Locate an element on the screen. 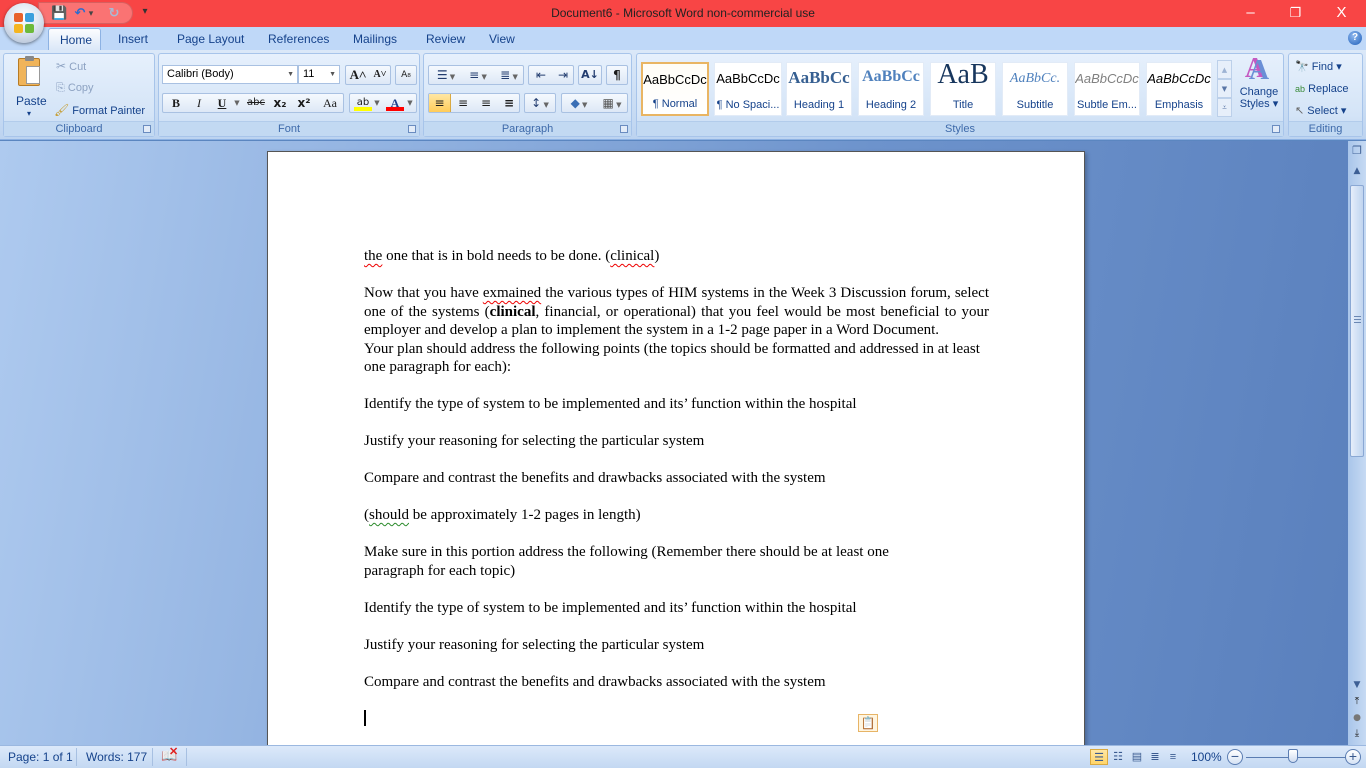 The height and width of the screenshot is (768, 1366). tab-view: View is located at coordinates (502, 39).